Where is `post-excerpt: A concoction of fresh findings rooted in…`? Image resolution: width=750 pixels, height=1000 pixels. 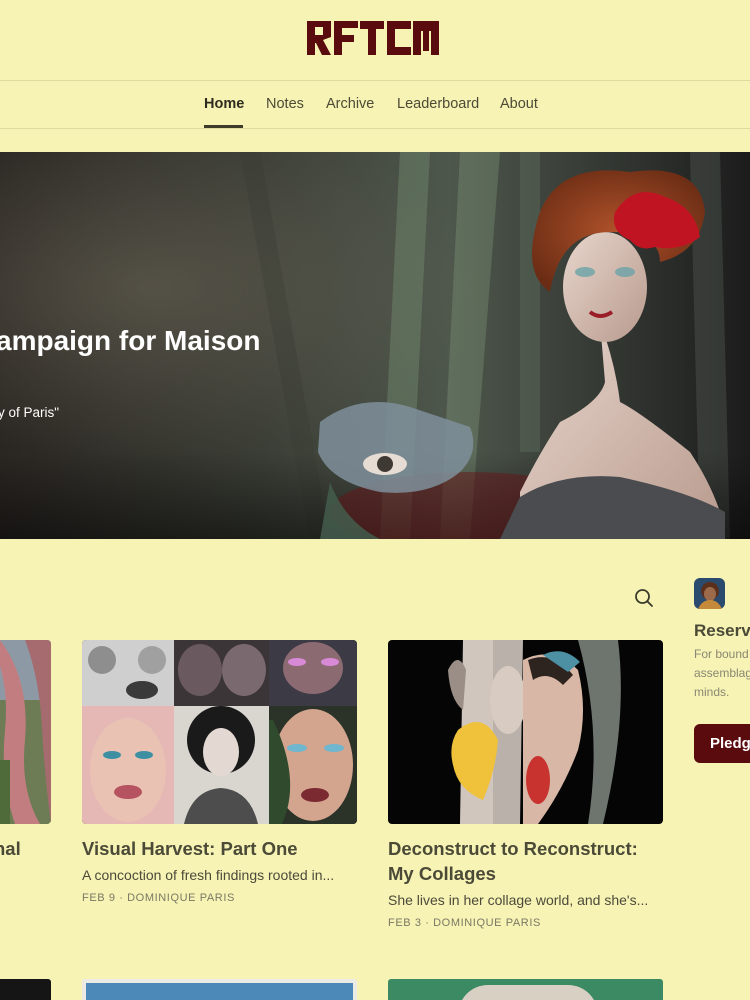
post-excerpt: A concoction of fresh findings rooted in… is located at coordinates (208, 875).